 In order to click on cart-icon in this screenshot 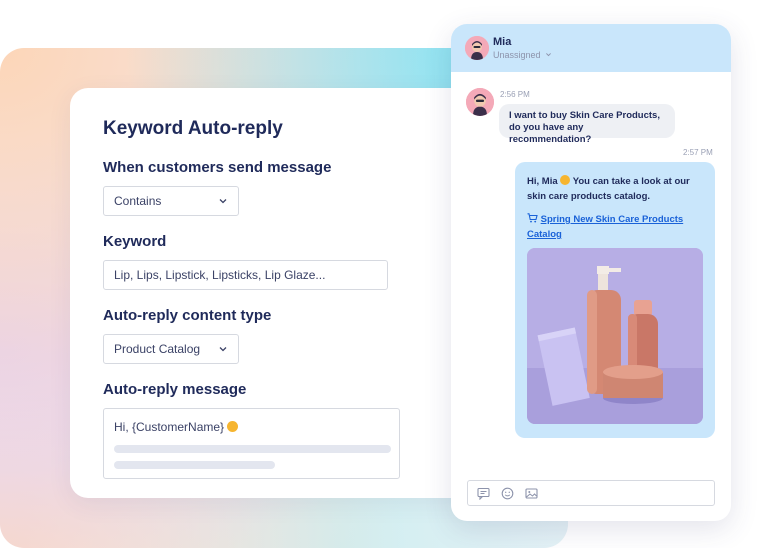, I will do `click(534, 219)`.